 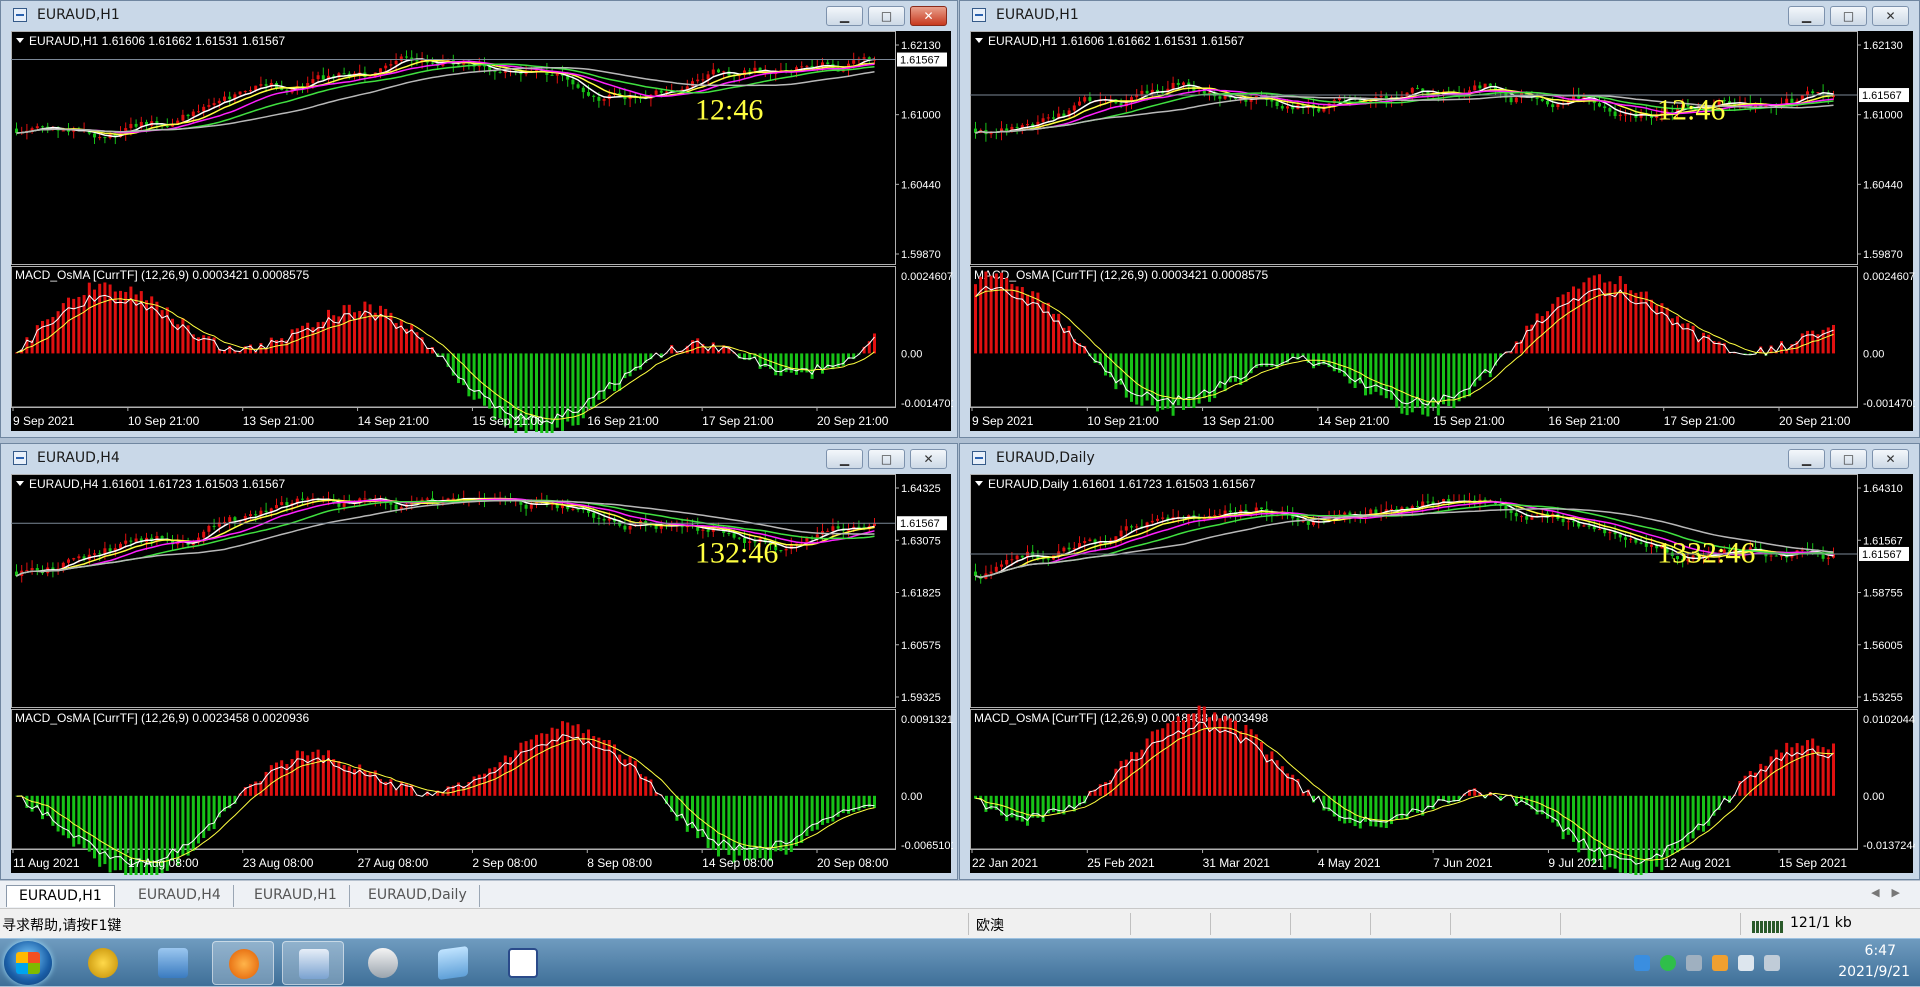 I want to click on system-tray: 6:47 2021/9/21, so click(x=1770, y=963).